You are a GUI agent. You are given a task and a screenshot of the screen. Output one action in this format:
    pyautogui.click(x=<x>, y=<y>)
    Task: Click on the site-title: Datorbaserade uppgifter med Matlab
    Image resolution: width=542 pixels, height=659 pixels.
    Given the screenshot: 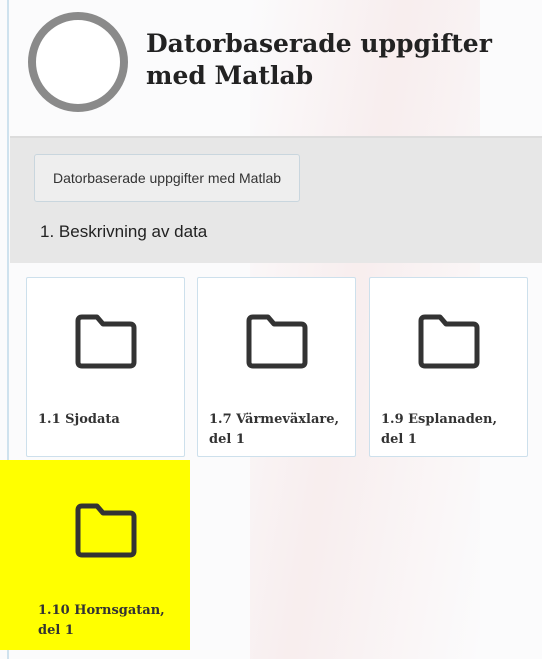 What is the action you would take?
    pyautogui.click(x=336, y=60)
    